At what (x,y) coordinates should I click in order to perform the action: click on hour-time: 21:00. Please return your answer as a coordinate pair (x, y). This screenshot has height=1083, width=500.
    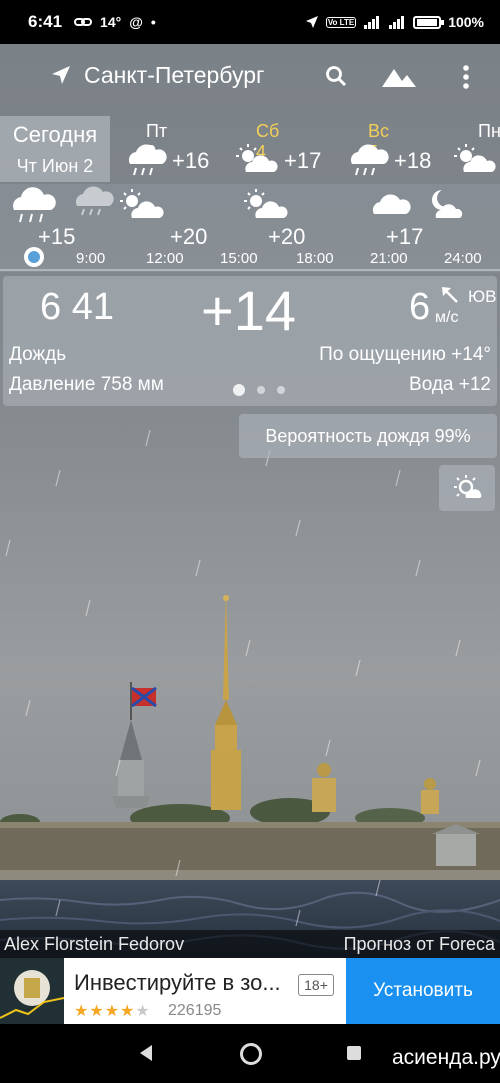
    Looking at the image, I should click on (389, 258).